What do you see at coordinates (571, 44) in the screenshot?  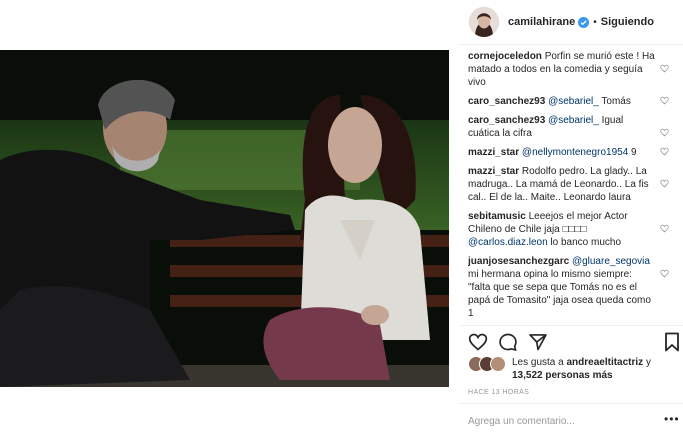 I see `header-divider` at bounding box center [571, 44].